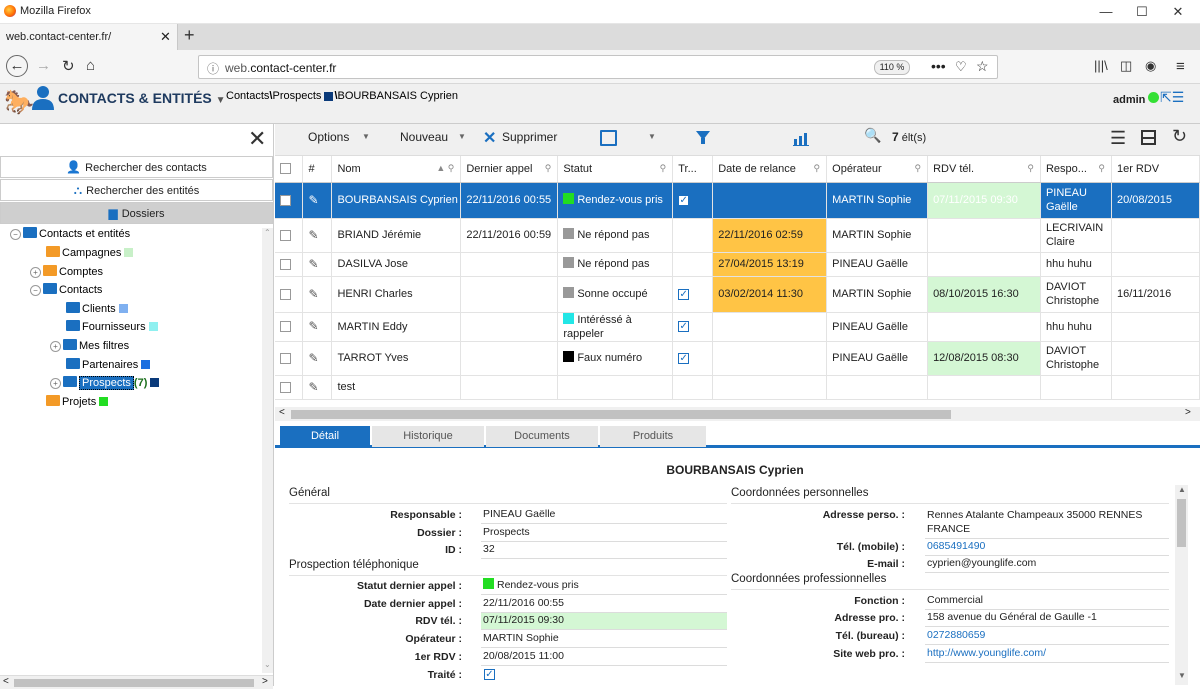 This screenshot has height=692, width=1200. I want to click on select-all-column, so click(289, 169).